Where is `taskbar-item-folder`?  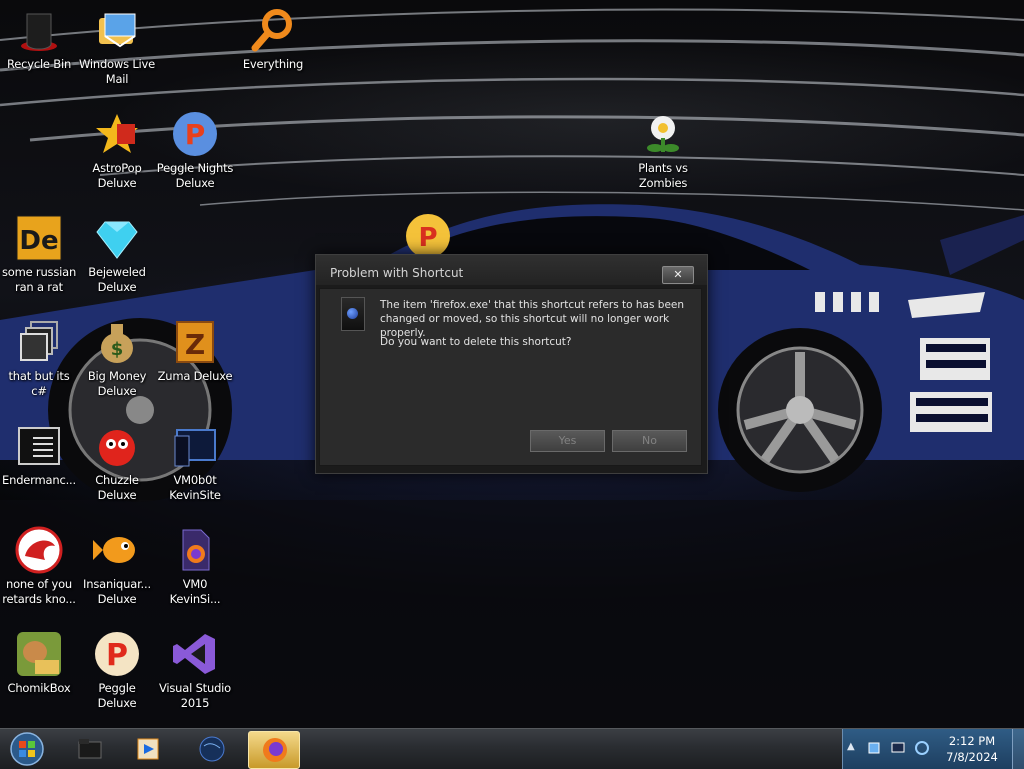 taskbar-item-folder is located at coordinates (89, 749).